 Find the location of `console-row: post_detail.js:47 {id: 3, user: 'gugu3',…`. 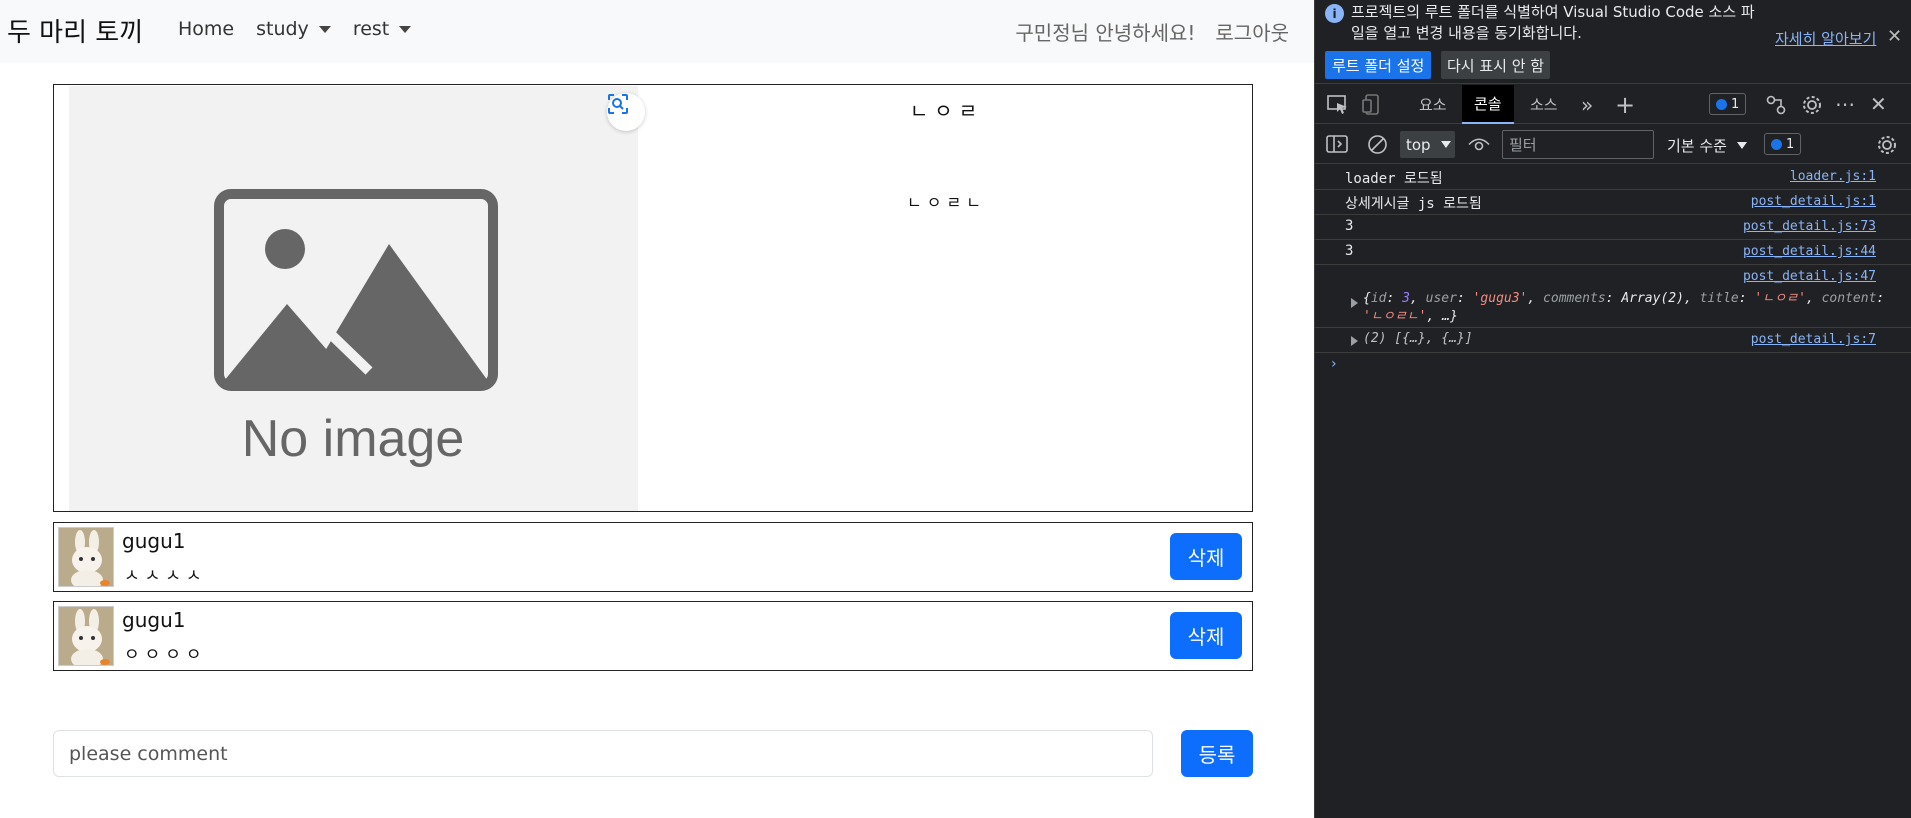

console-row: post_detail.js:47 {id: 3, user: 'gugu3',… is located at coordinates (1613, 296).